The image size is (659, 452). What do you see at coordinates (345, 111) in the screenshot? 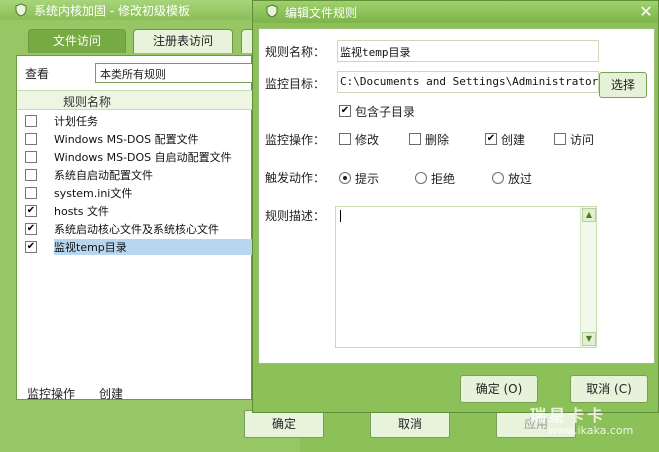
I see `include-subdir-checkbox: ✔` at bounding box center [345, 111].